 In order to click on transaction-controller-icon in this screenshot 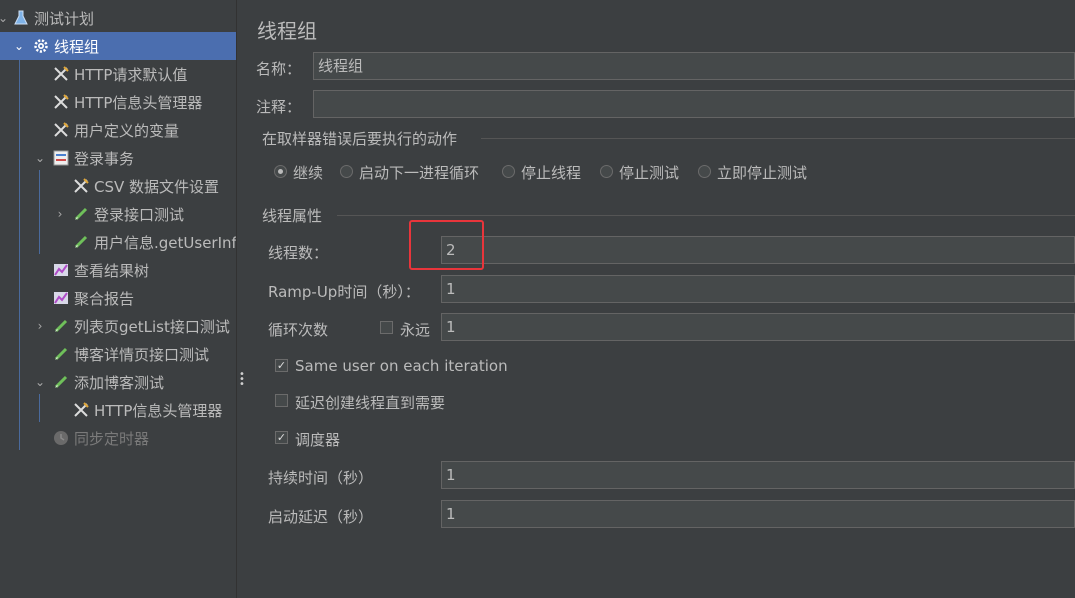, I will do `click(61, 158)`.